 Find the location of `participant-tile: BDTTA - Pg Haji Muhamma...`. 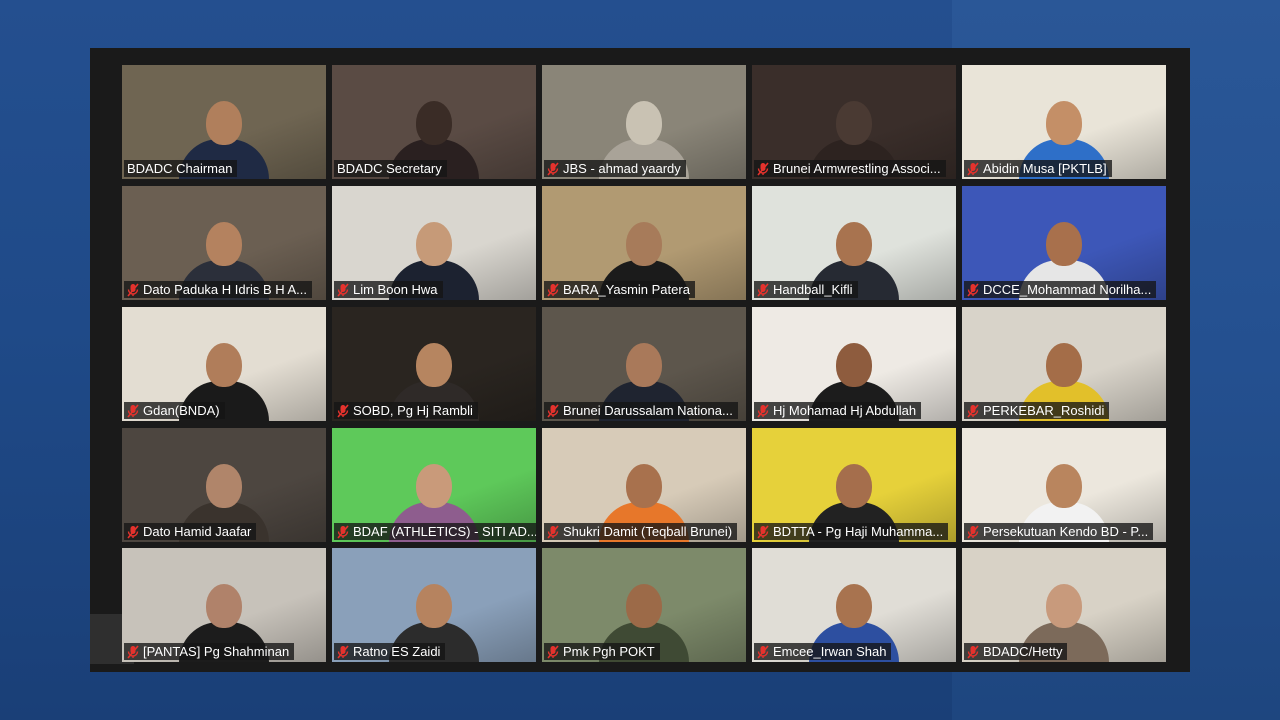

participant-tile: BDTTA - Pg Haji Muhamma... is located at coordinates (854, 485).